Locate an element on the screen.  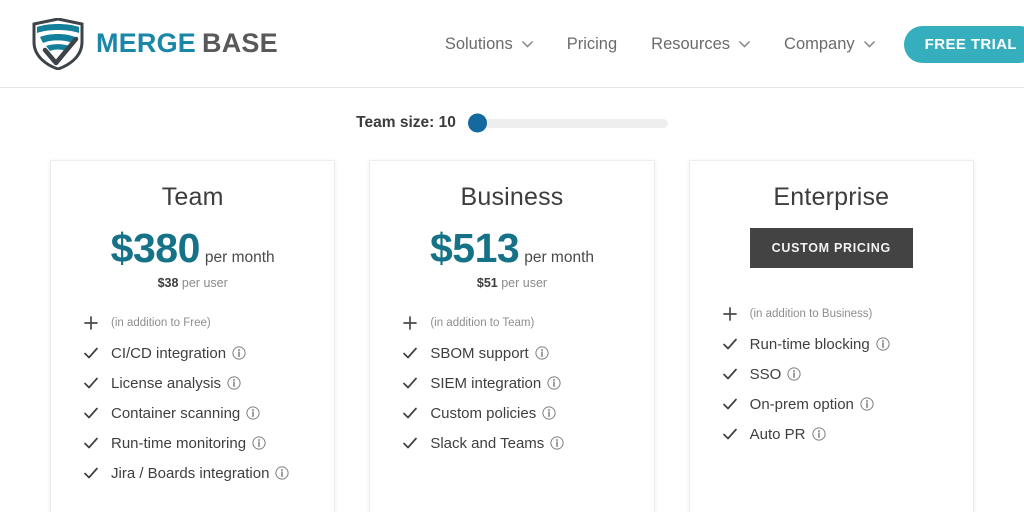
price-amount-business: $513 is located at coordinates (474, 248).